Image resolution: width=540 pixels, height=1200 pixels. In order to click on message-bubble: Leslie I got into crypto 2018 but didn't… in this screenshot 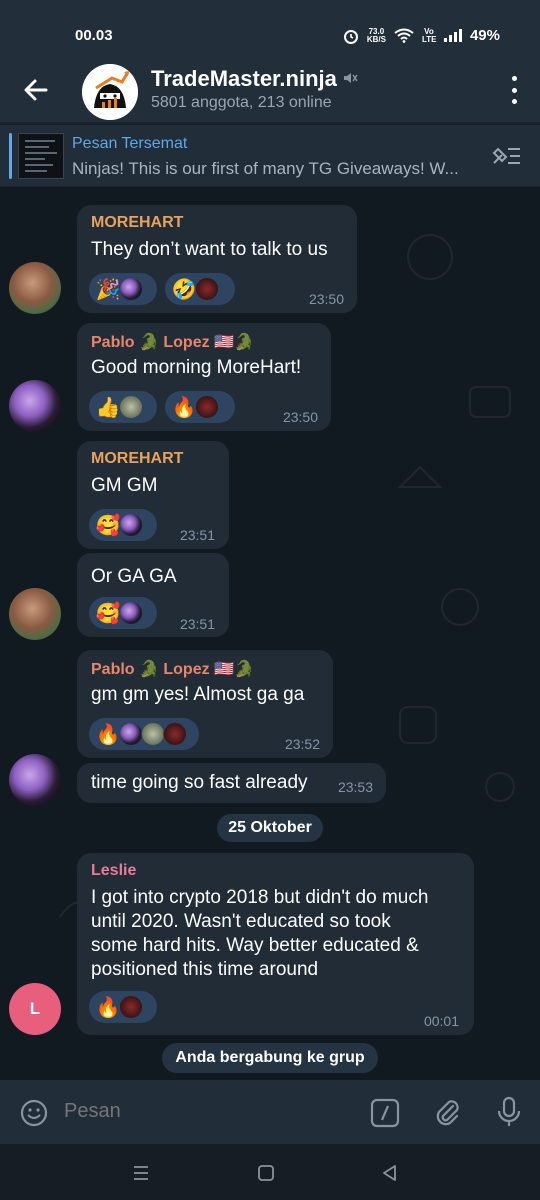, I will do `click(275, 944)`.